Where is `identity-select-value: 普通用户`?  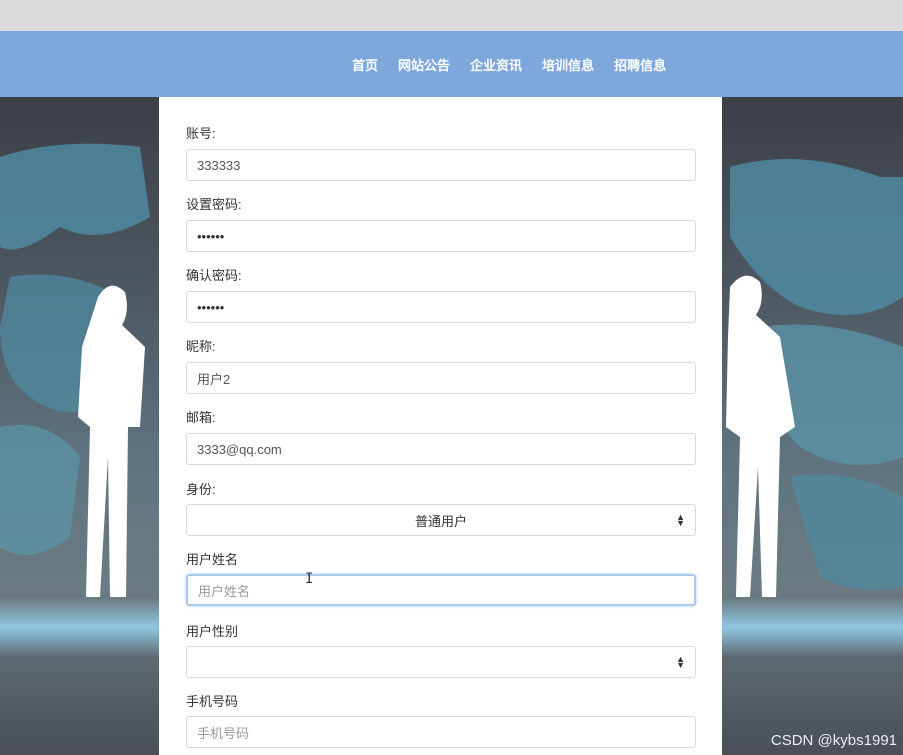
identity-select-value: 普通用户 is located at coordinates (440, 521).